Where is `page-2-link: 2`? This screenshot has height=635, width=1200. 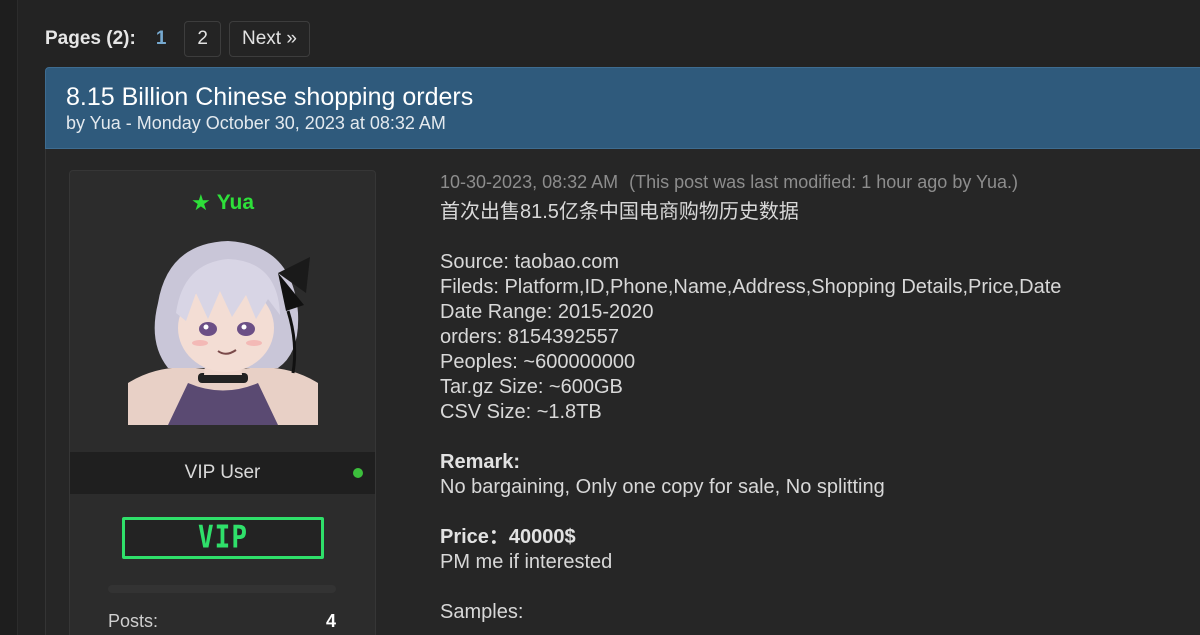
page-2-link: 2 is located at coordinates (202, 39).